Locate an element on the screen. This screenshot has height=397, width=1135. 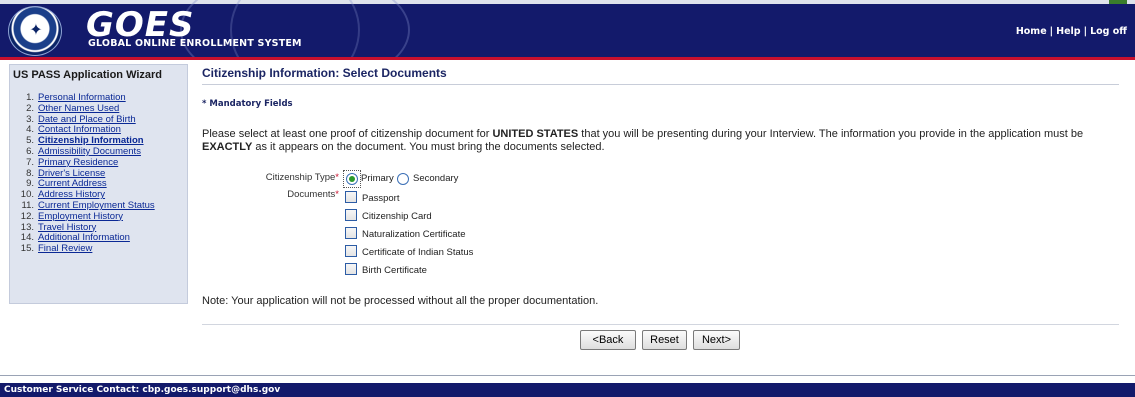
wizard-step-link: Employment History is located at coordinates (80, 216).